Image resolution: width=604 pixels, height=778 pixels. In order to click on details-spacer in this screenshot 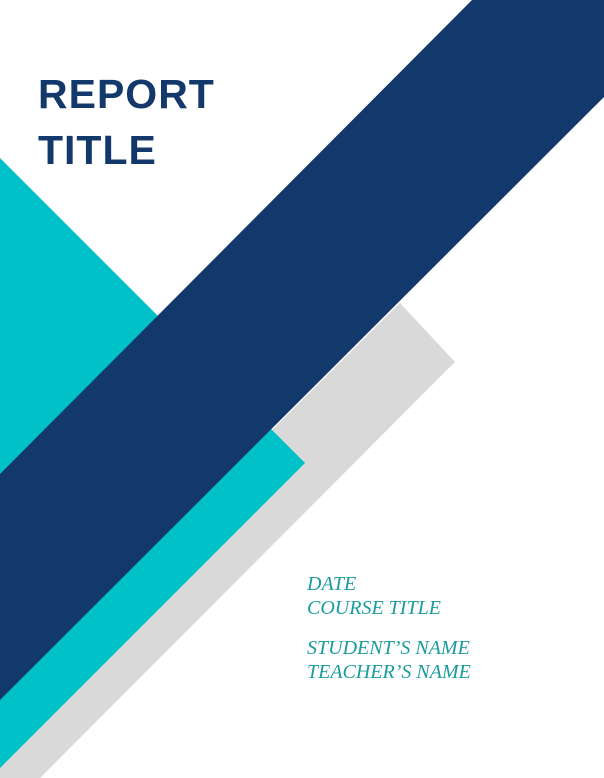, I will do `click(389, 628)`.